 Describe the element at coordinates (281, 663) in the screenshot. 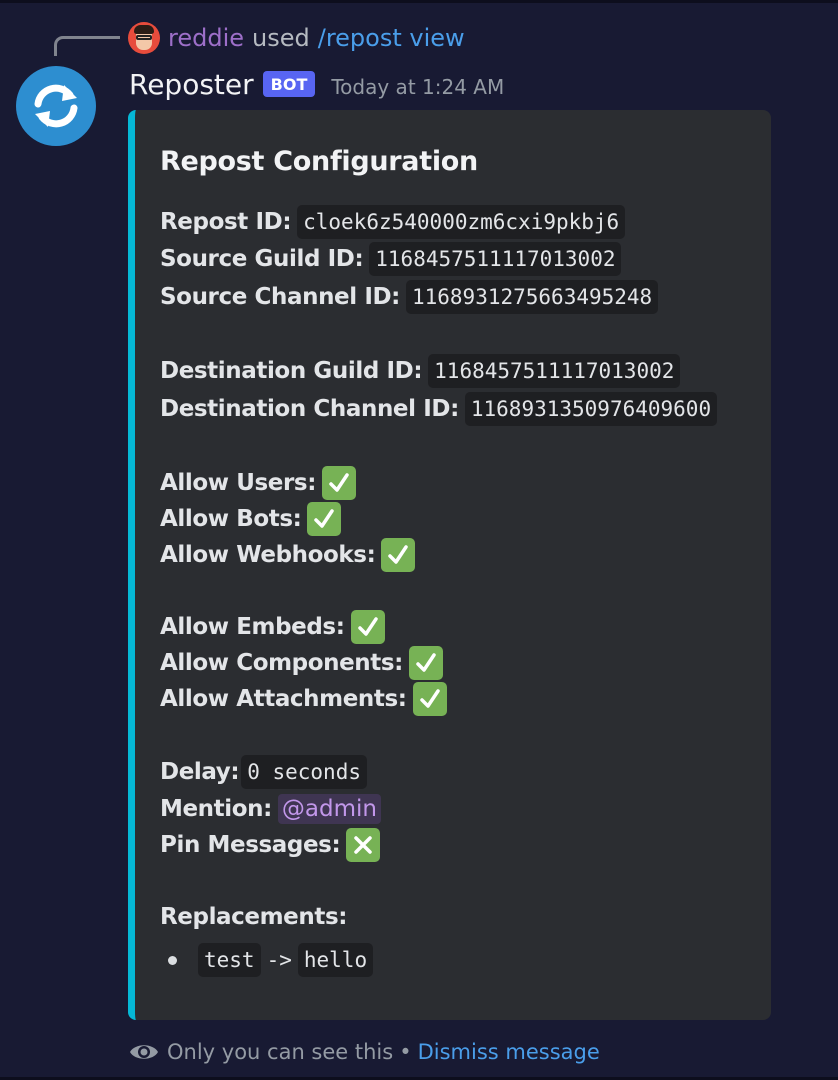

I see `allow-components-label: Allow Components:` at that location.